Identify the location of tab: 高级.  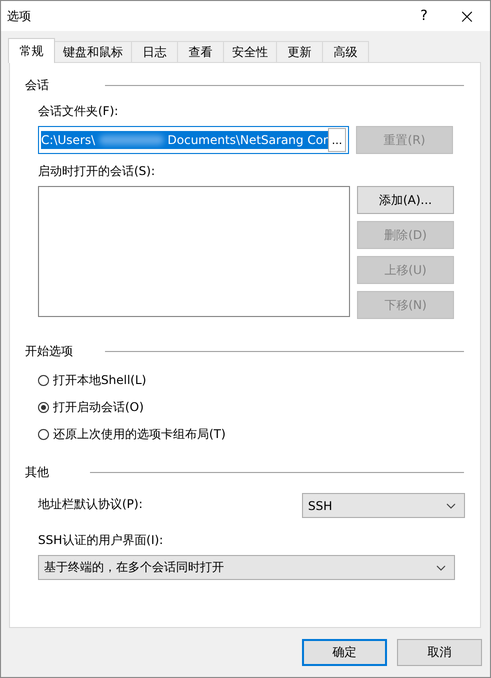
(345, 51).